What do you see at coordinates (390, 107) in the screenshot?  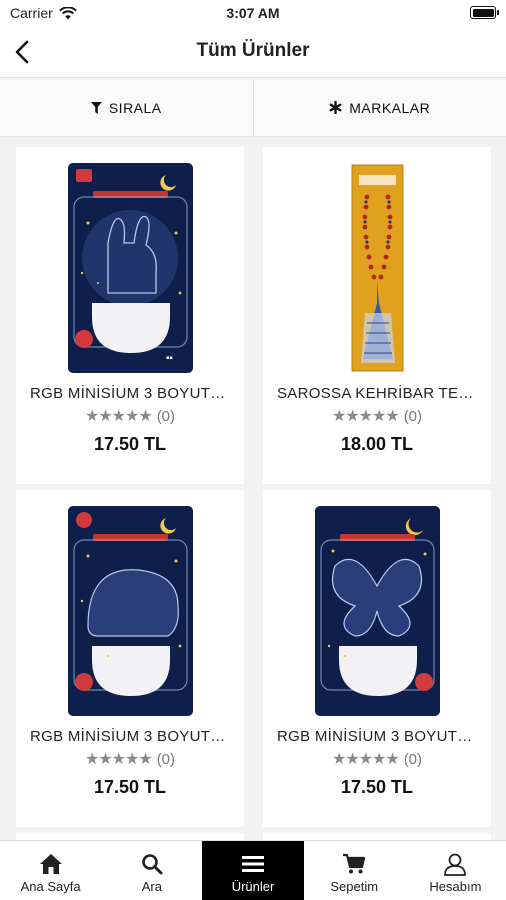 I see `brands-label: MARKALAR` at bounding box center [390, 107].